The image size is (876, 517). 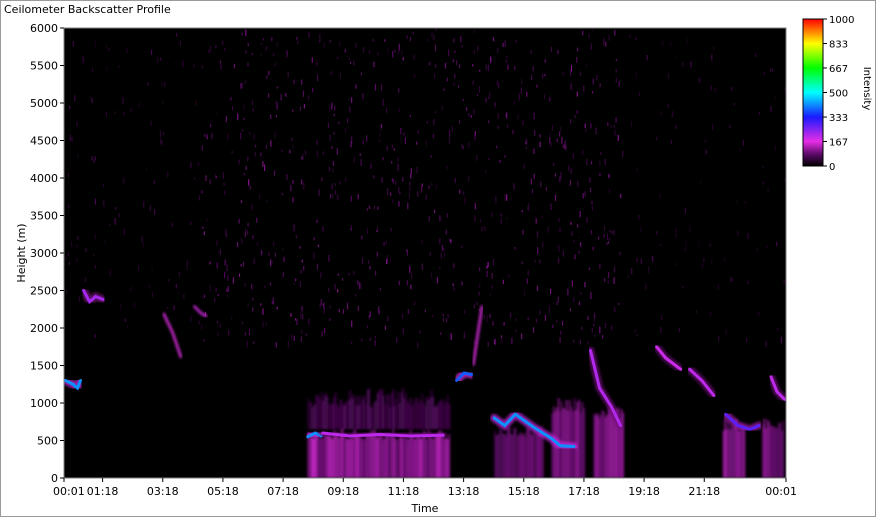 What do you see at coordinates (781, 491) in the screenshot?
I see `x-tick-label: 00:01` at bounding box center [781, 491].